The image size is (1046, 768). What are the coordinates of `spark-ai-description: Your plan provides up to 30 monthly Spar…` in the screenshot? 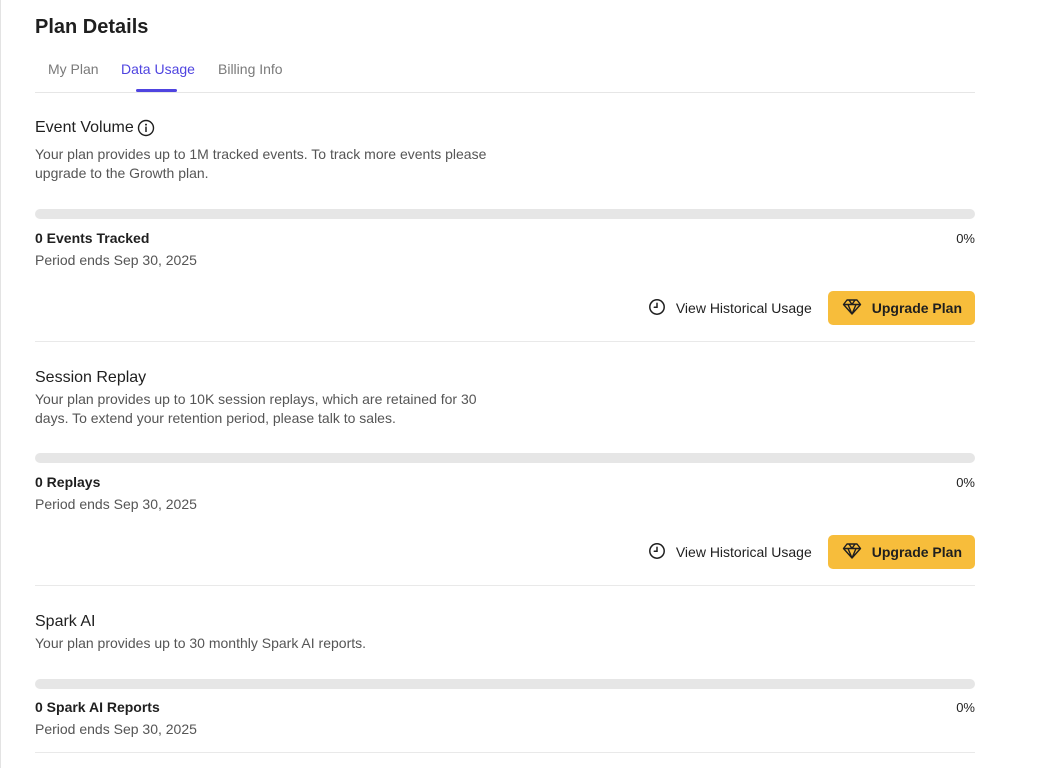 It's located at (201, 643).